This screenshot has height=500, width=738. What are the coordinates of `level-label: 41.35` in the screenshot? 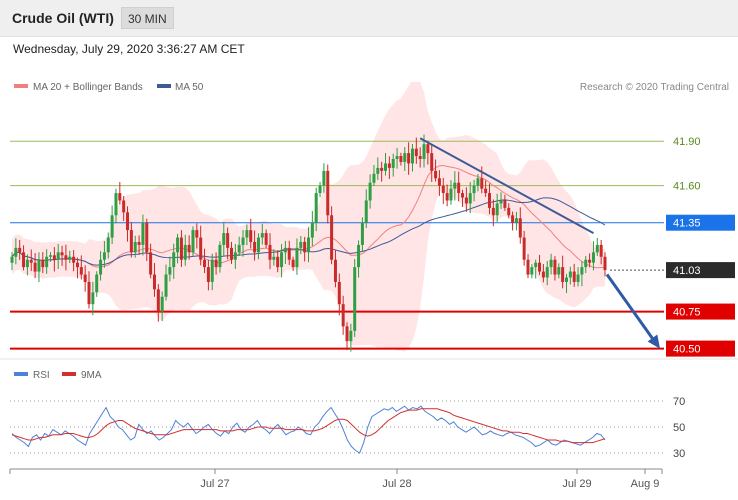 It's located at (687, 224).